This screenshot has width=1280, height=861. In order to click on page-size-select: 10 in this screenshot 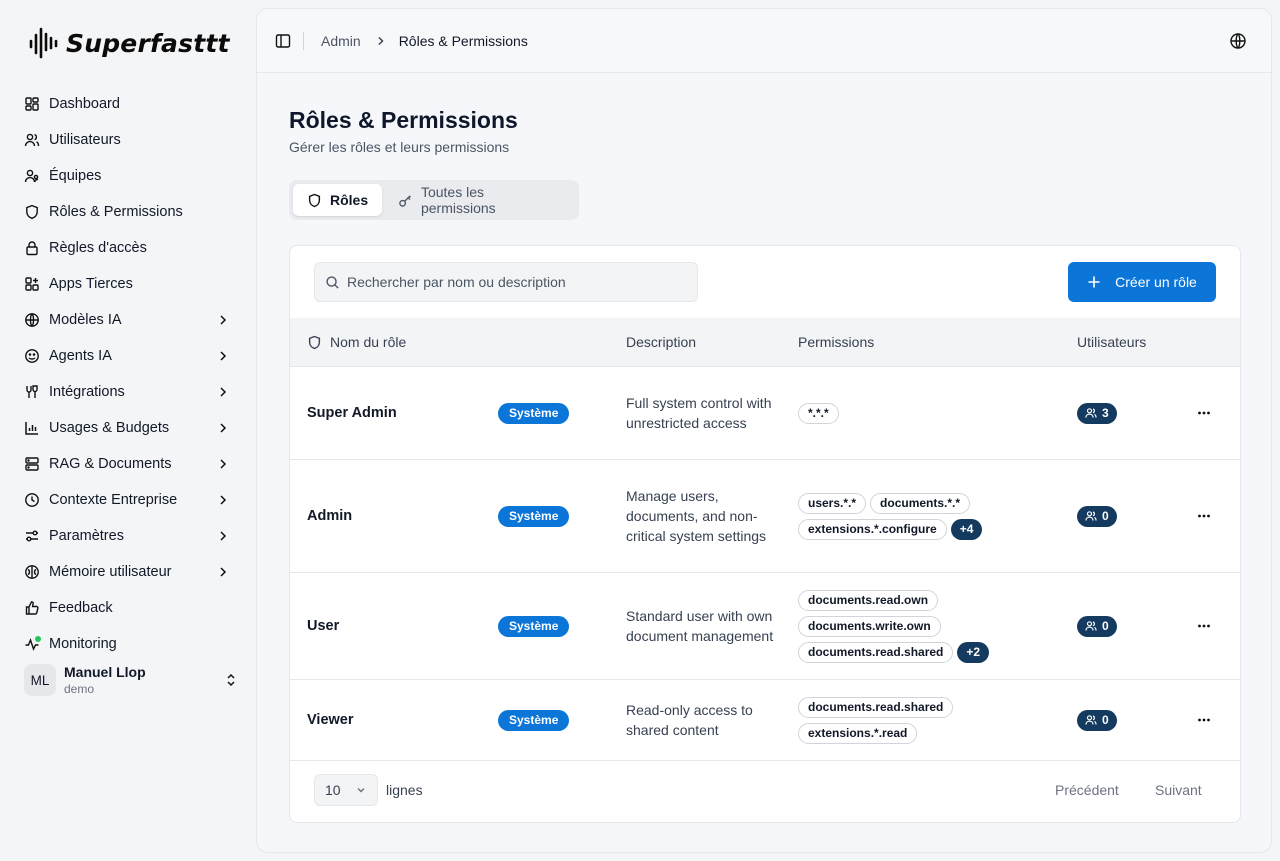, I will do `click(346, 790)`.